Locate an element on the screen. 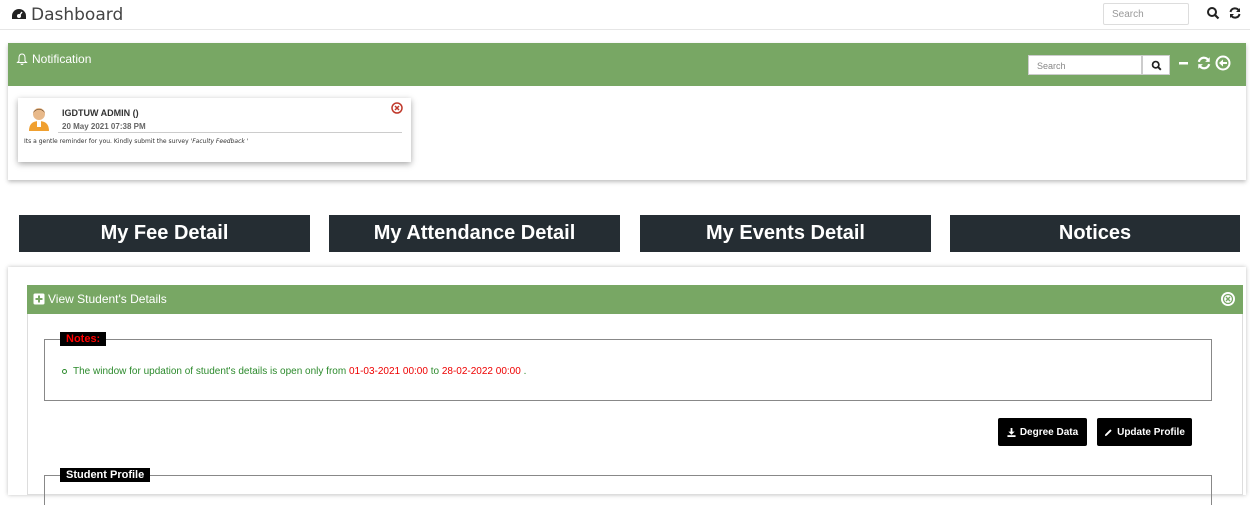 Image resolution: width=1250 pixels, height=505 pixels. notification-search-button is located at coordinates (1156, 65).